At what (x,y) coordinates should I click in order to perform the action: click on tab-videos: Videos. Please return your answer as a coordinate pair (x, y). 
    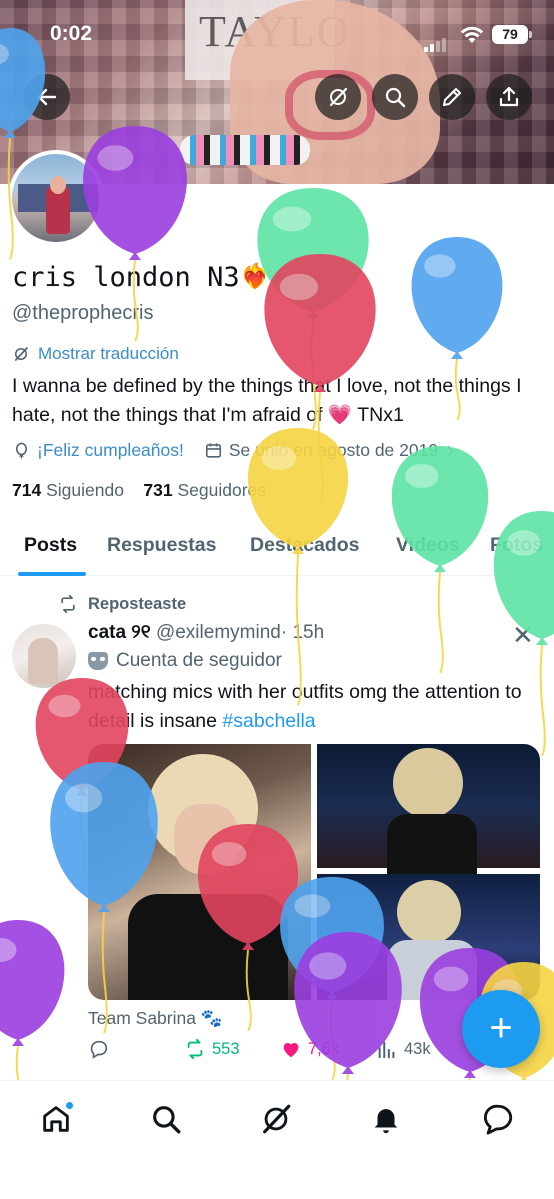
    Looking at the image, I should click on (428, 545).